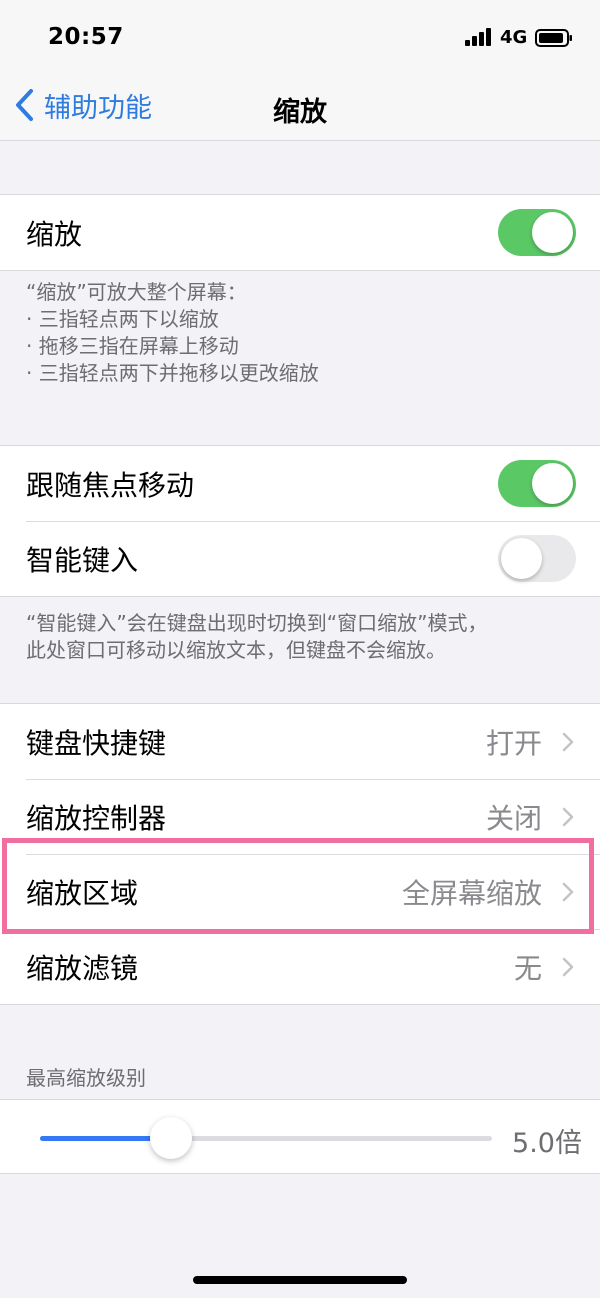 The image size is (600, 1298). I want to click on follow-focus-toggle, so click(537, 483).